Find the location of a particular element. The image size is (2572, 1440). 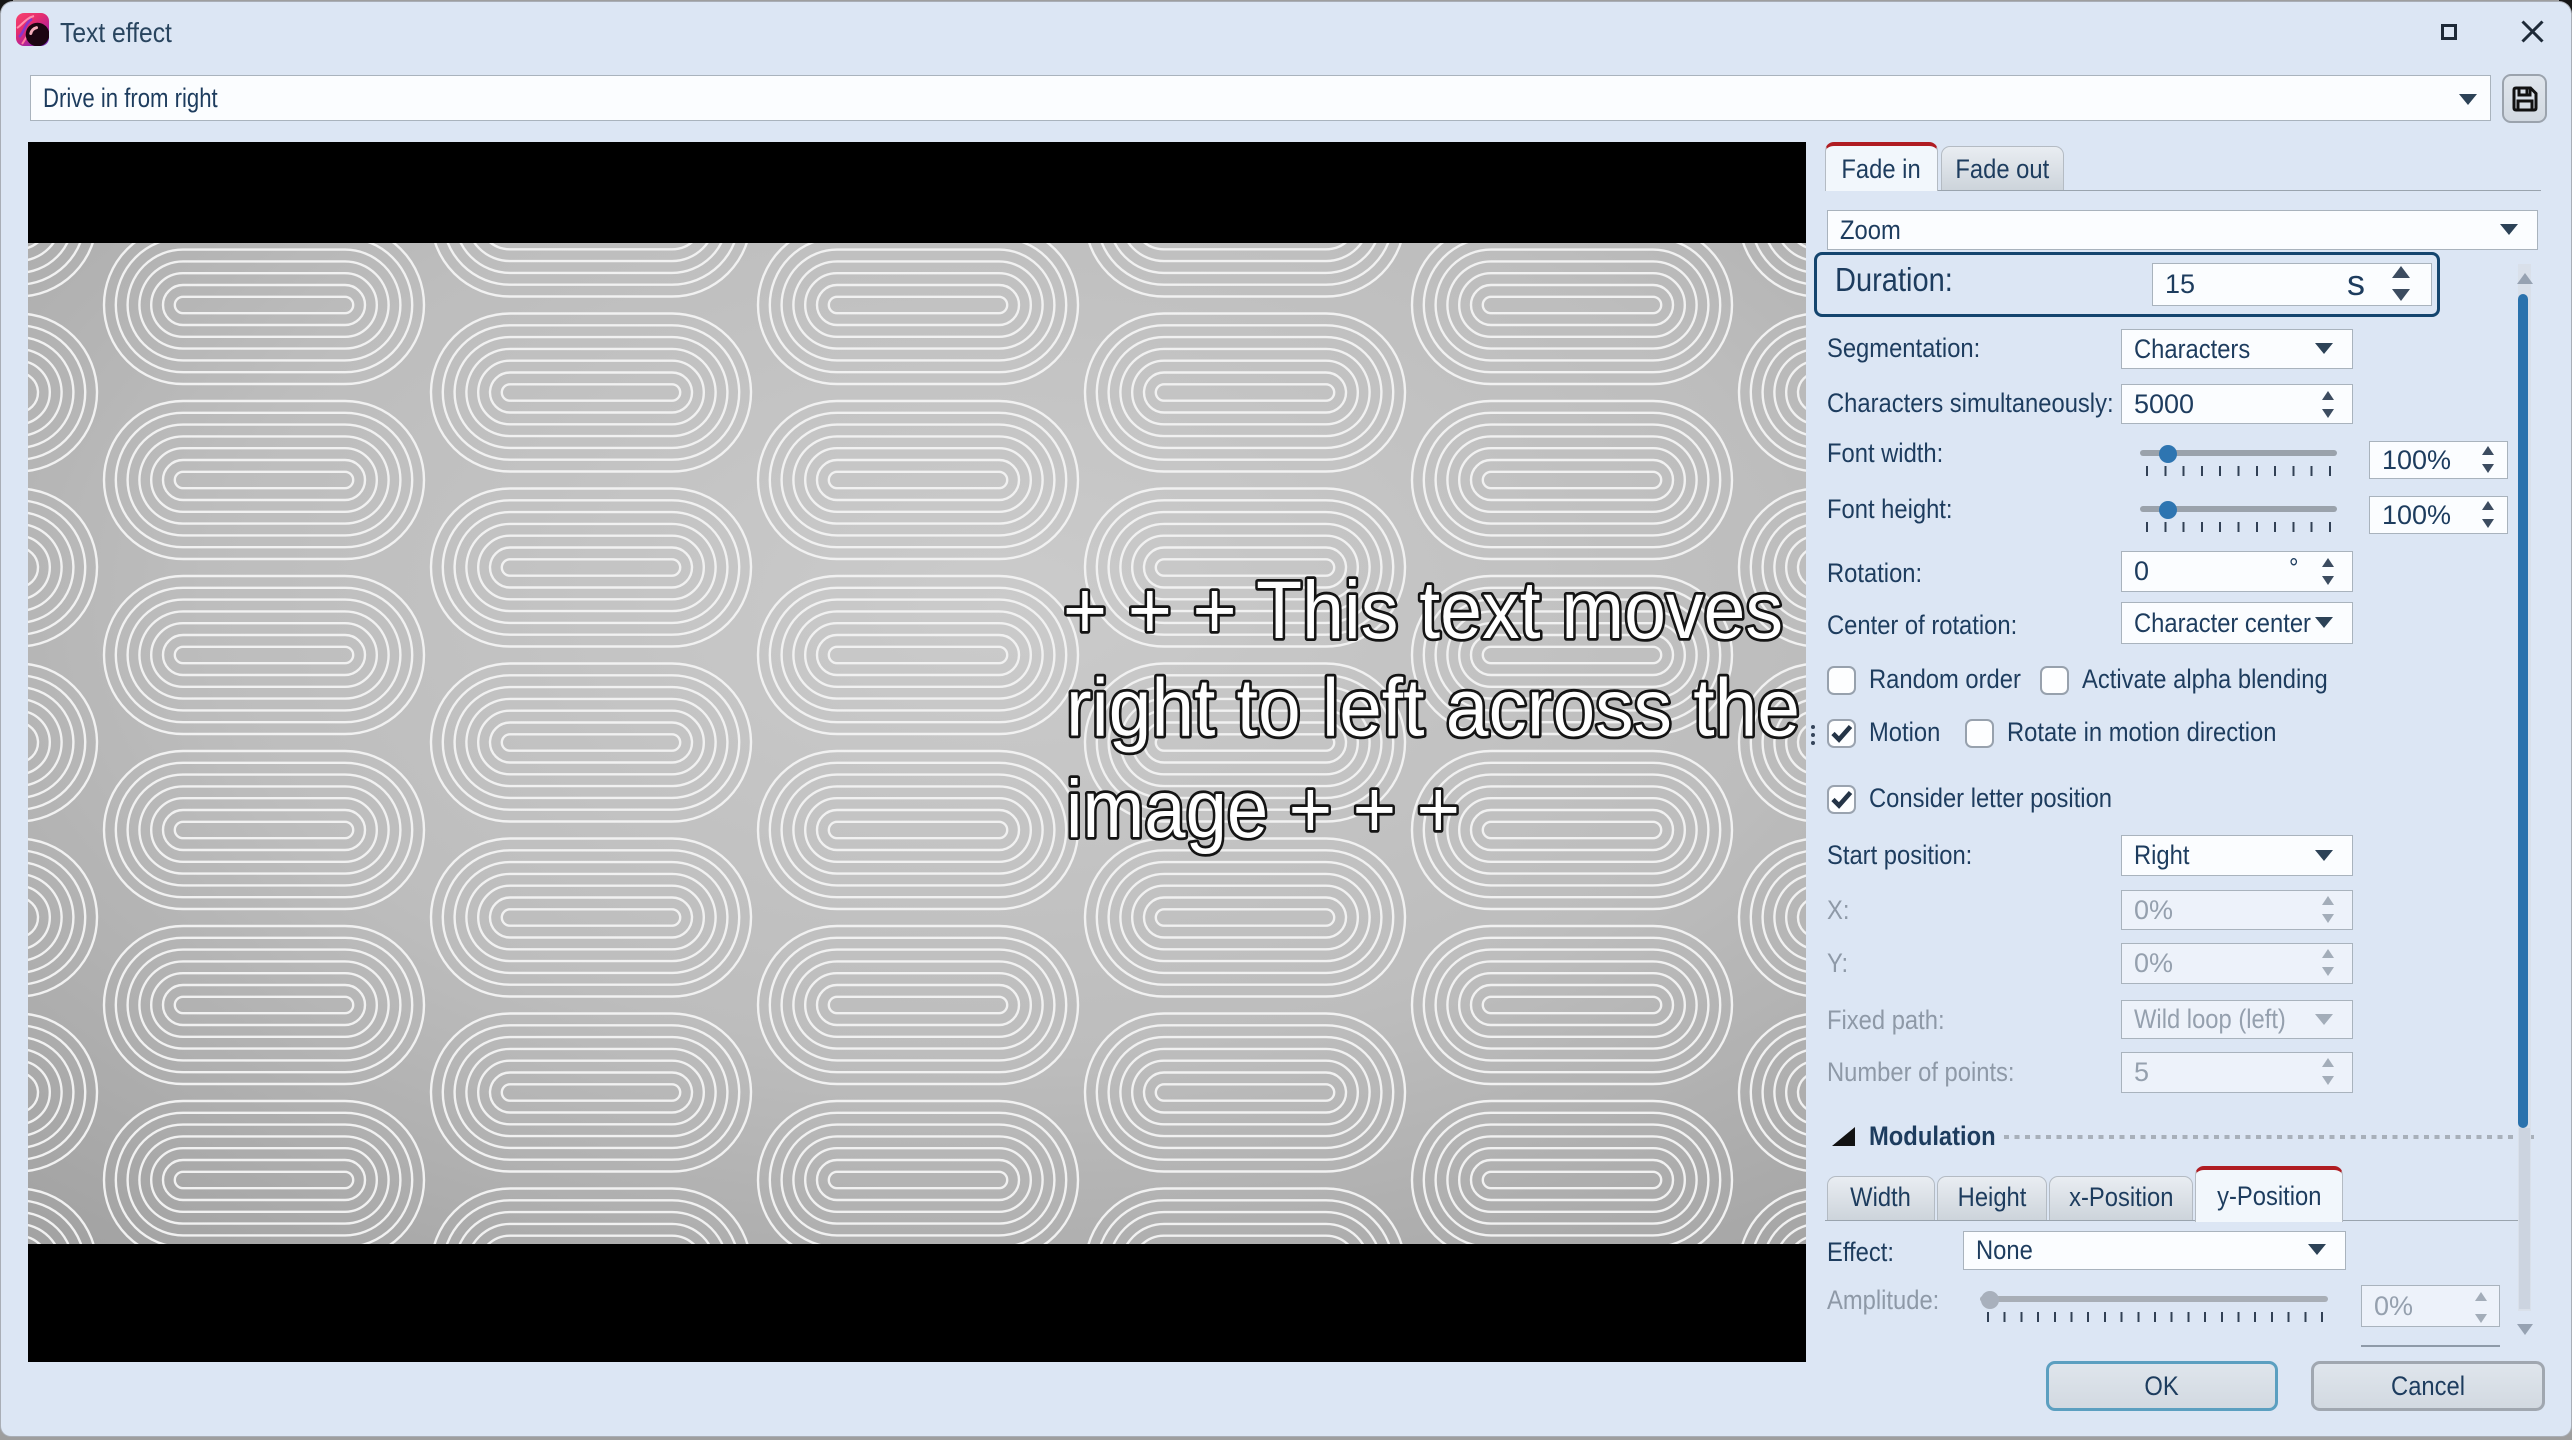

svg-text: + + + This text moves is located at coordinates (1423, 610).